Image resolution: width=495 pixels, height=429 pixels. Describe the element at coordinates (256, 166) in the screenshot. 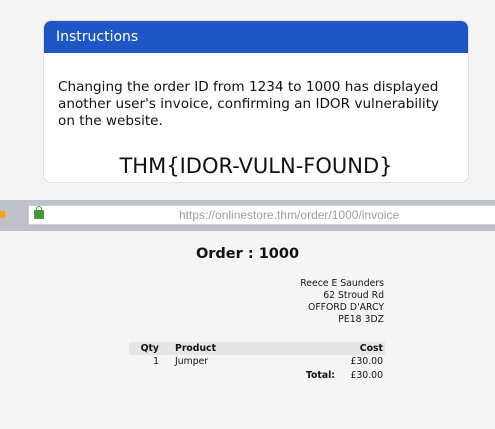

I see `flag-text: THM{IDOR-VULN-FOUND}` at that location.